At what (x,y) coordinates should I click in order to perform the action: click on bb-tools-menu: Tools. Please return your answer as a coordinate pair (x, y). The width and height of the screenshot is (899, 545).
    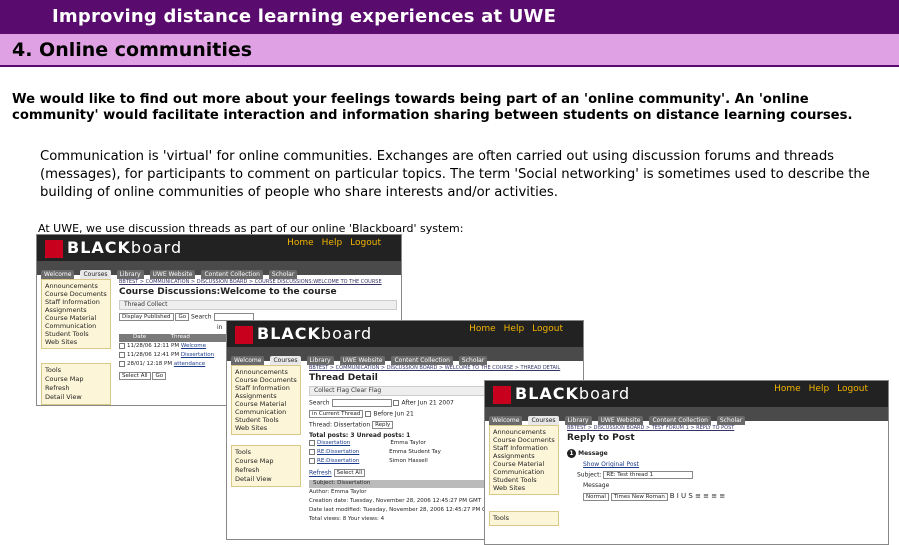
    Looking at the image, I should click on (524, 518).